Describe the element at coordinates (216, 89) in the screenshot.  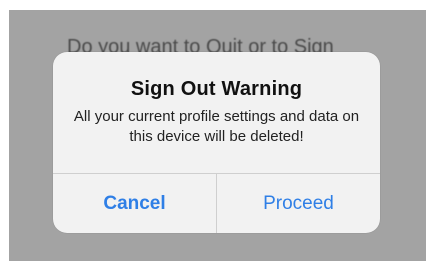
I see `alert-title: Sign Out Warning` at that location.